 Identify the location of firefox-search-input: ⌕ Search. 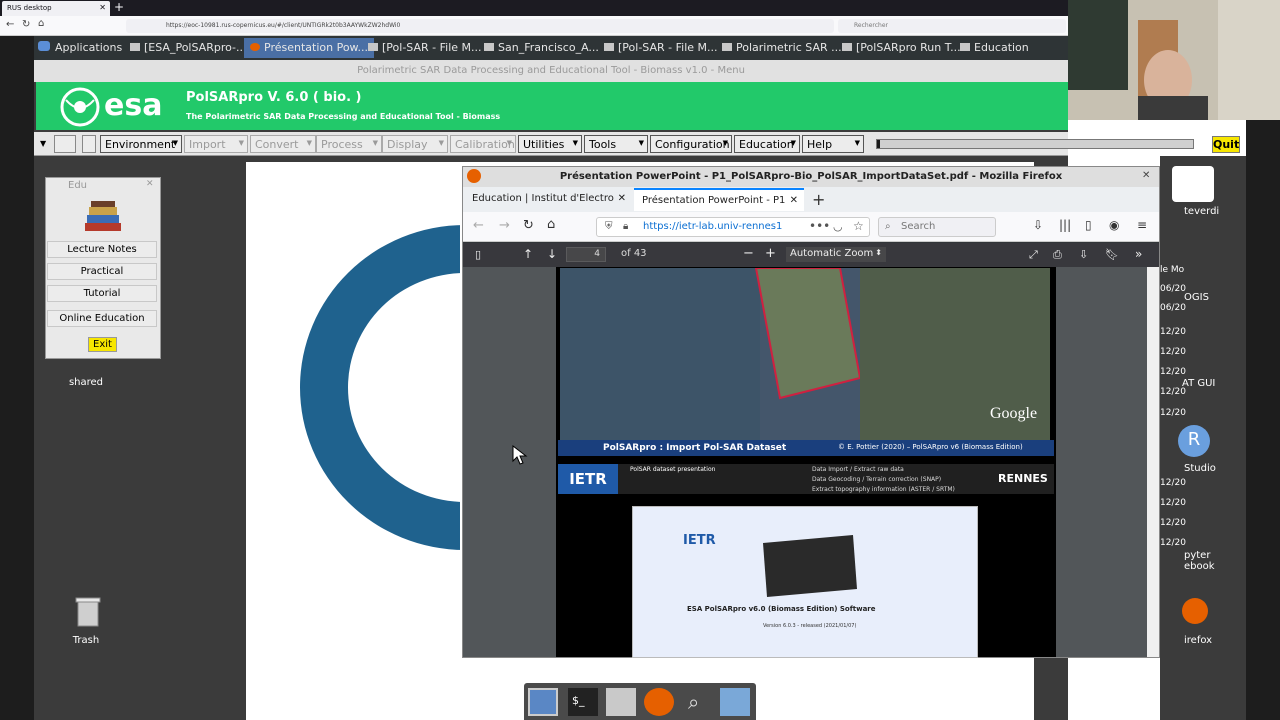
(937, 227).